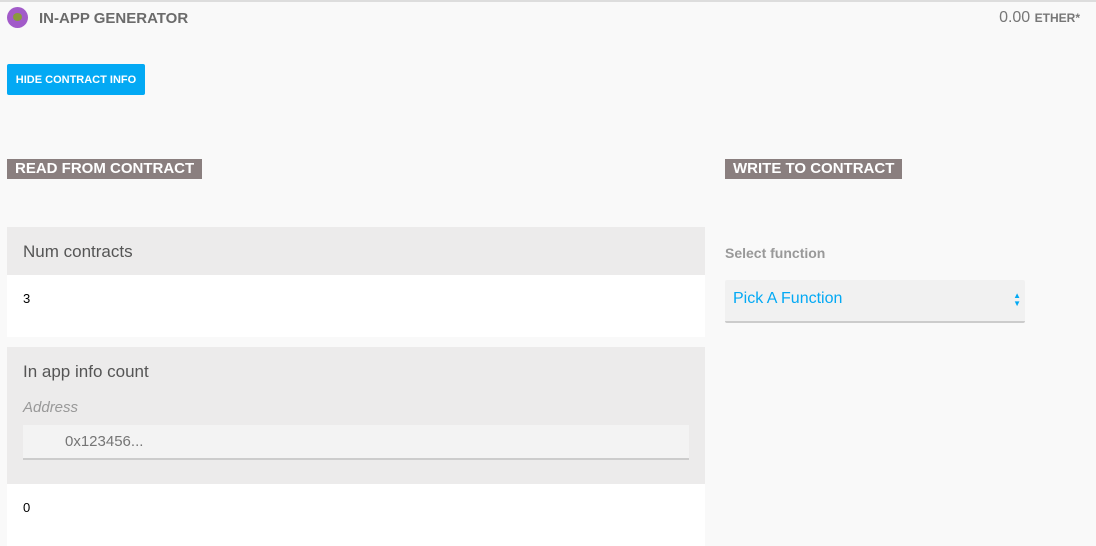  Describe the element at coordinates (875, 301) in the screenshot. I see `function-select: Pick A Function ▲ ▼` at that location.